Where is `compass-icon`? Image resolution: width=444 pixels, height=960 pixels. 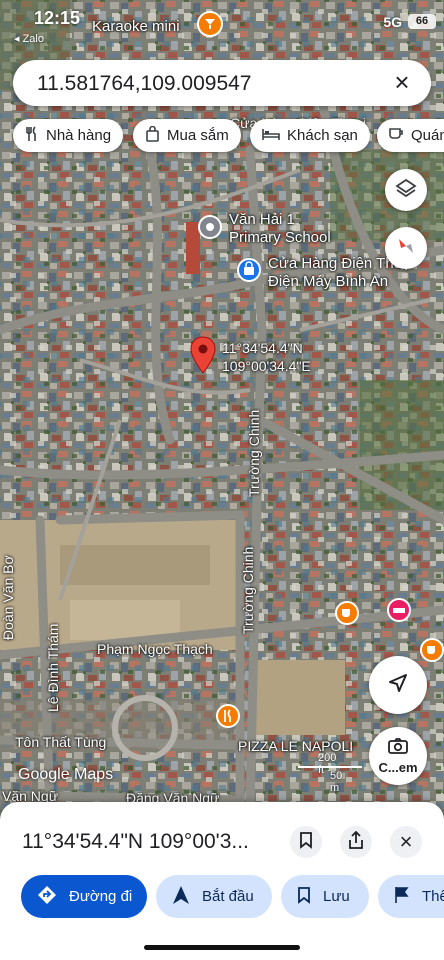
compass-icon is located at coordinates (406, 248).